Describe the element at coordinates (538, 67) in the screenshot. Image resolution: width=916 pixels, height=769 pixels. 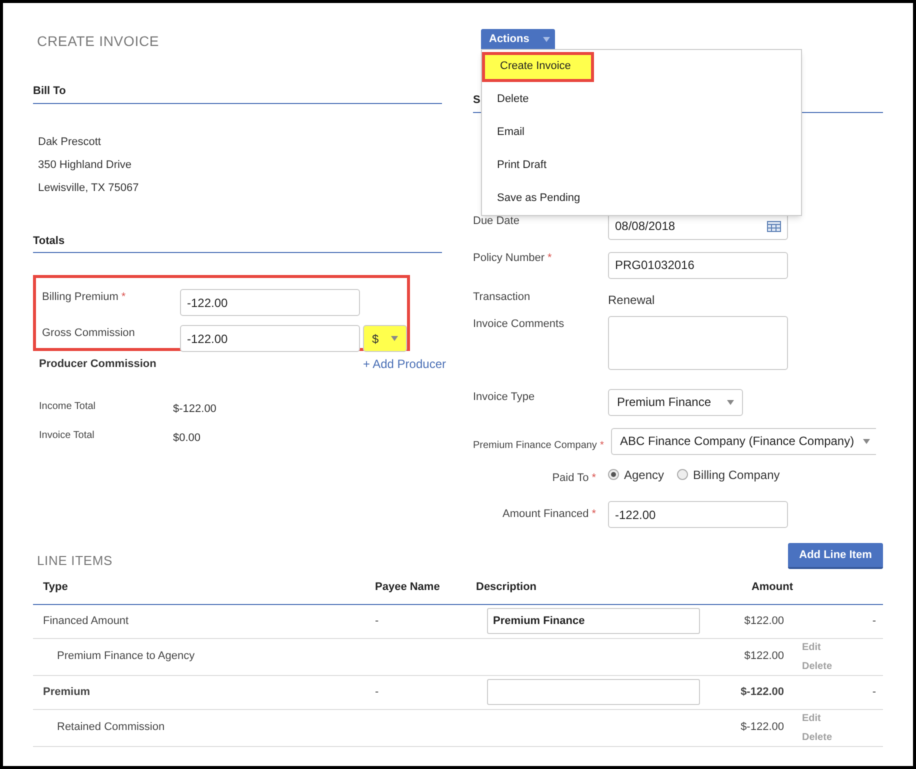
I see `menu-item: Create Invoice` at that location.